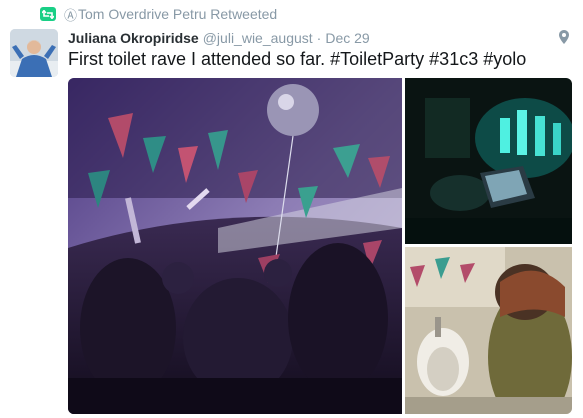 The width and height of the screenshot is (583, 418). What do you see at coordinates (71, 15) in the screenshot?
I see `retweet-prefix: Ⓐ` at bounding box center [71, 15].